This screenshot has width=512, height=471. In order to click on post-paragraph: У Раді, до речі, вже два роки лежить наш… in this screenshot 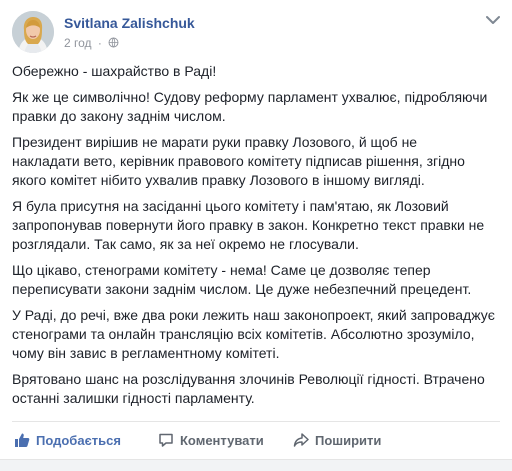, I will do `click(256, 334)`.